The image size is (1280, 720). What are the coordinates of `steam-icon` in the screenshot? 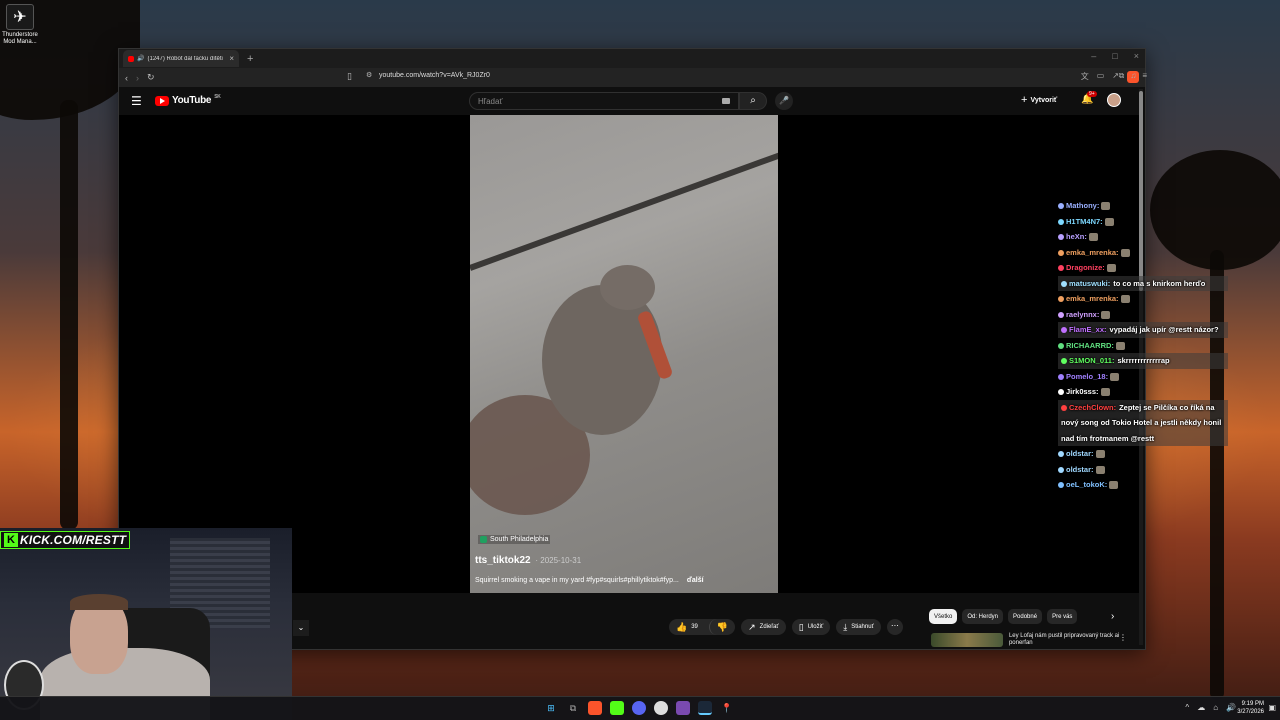 It's located at (705, 708).